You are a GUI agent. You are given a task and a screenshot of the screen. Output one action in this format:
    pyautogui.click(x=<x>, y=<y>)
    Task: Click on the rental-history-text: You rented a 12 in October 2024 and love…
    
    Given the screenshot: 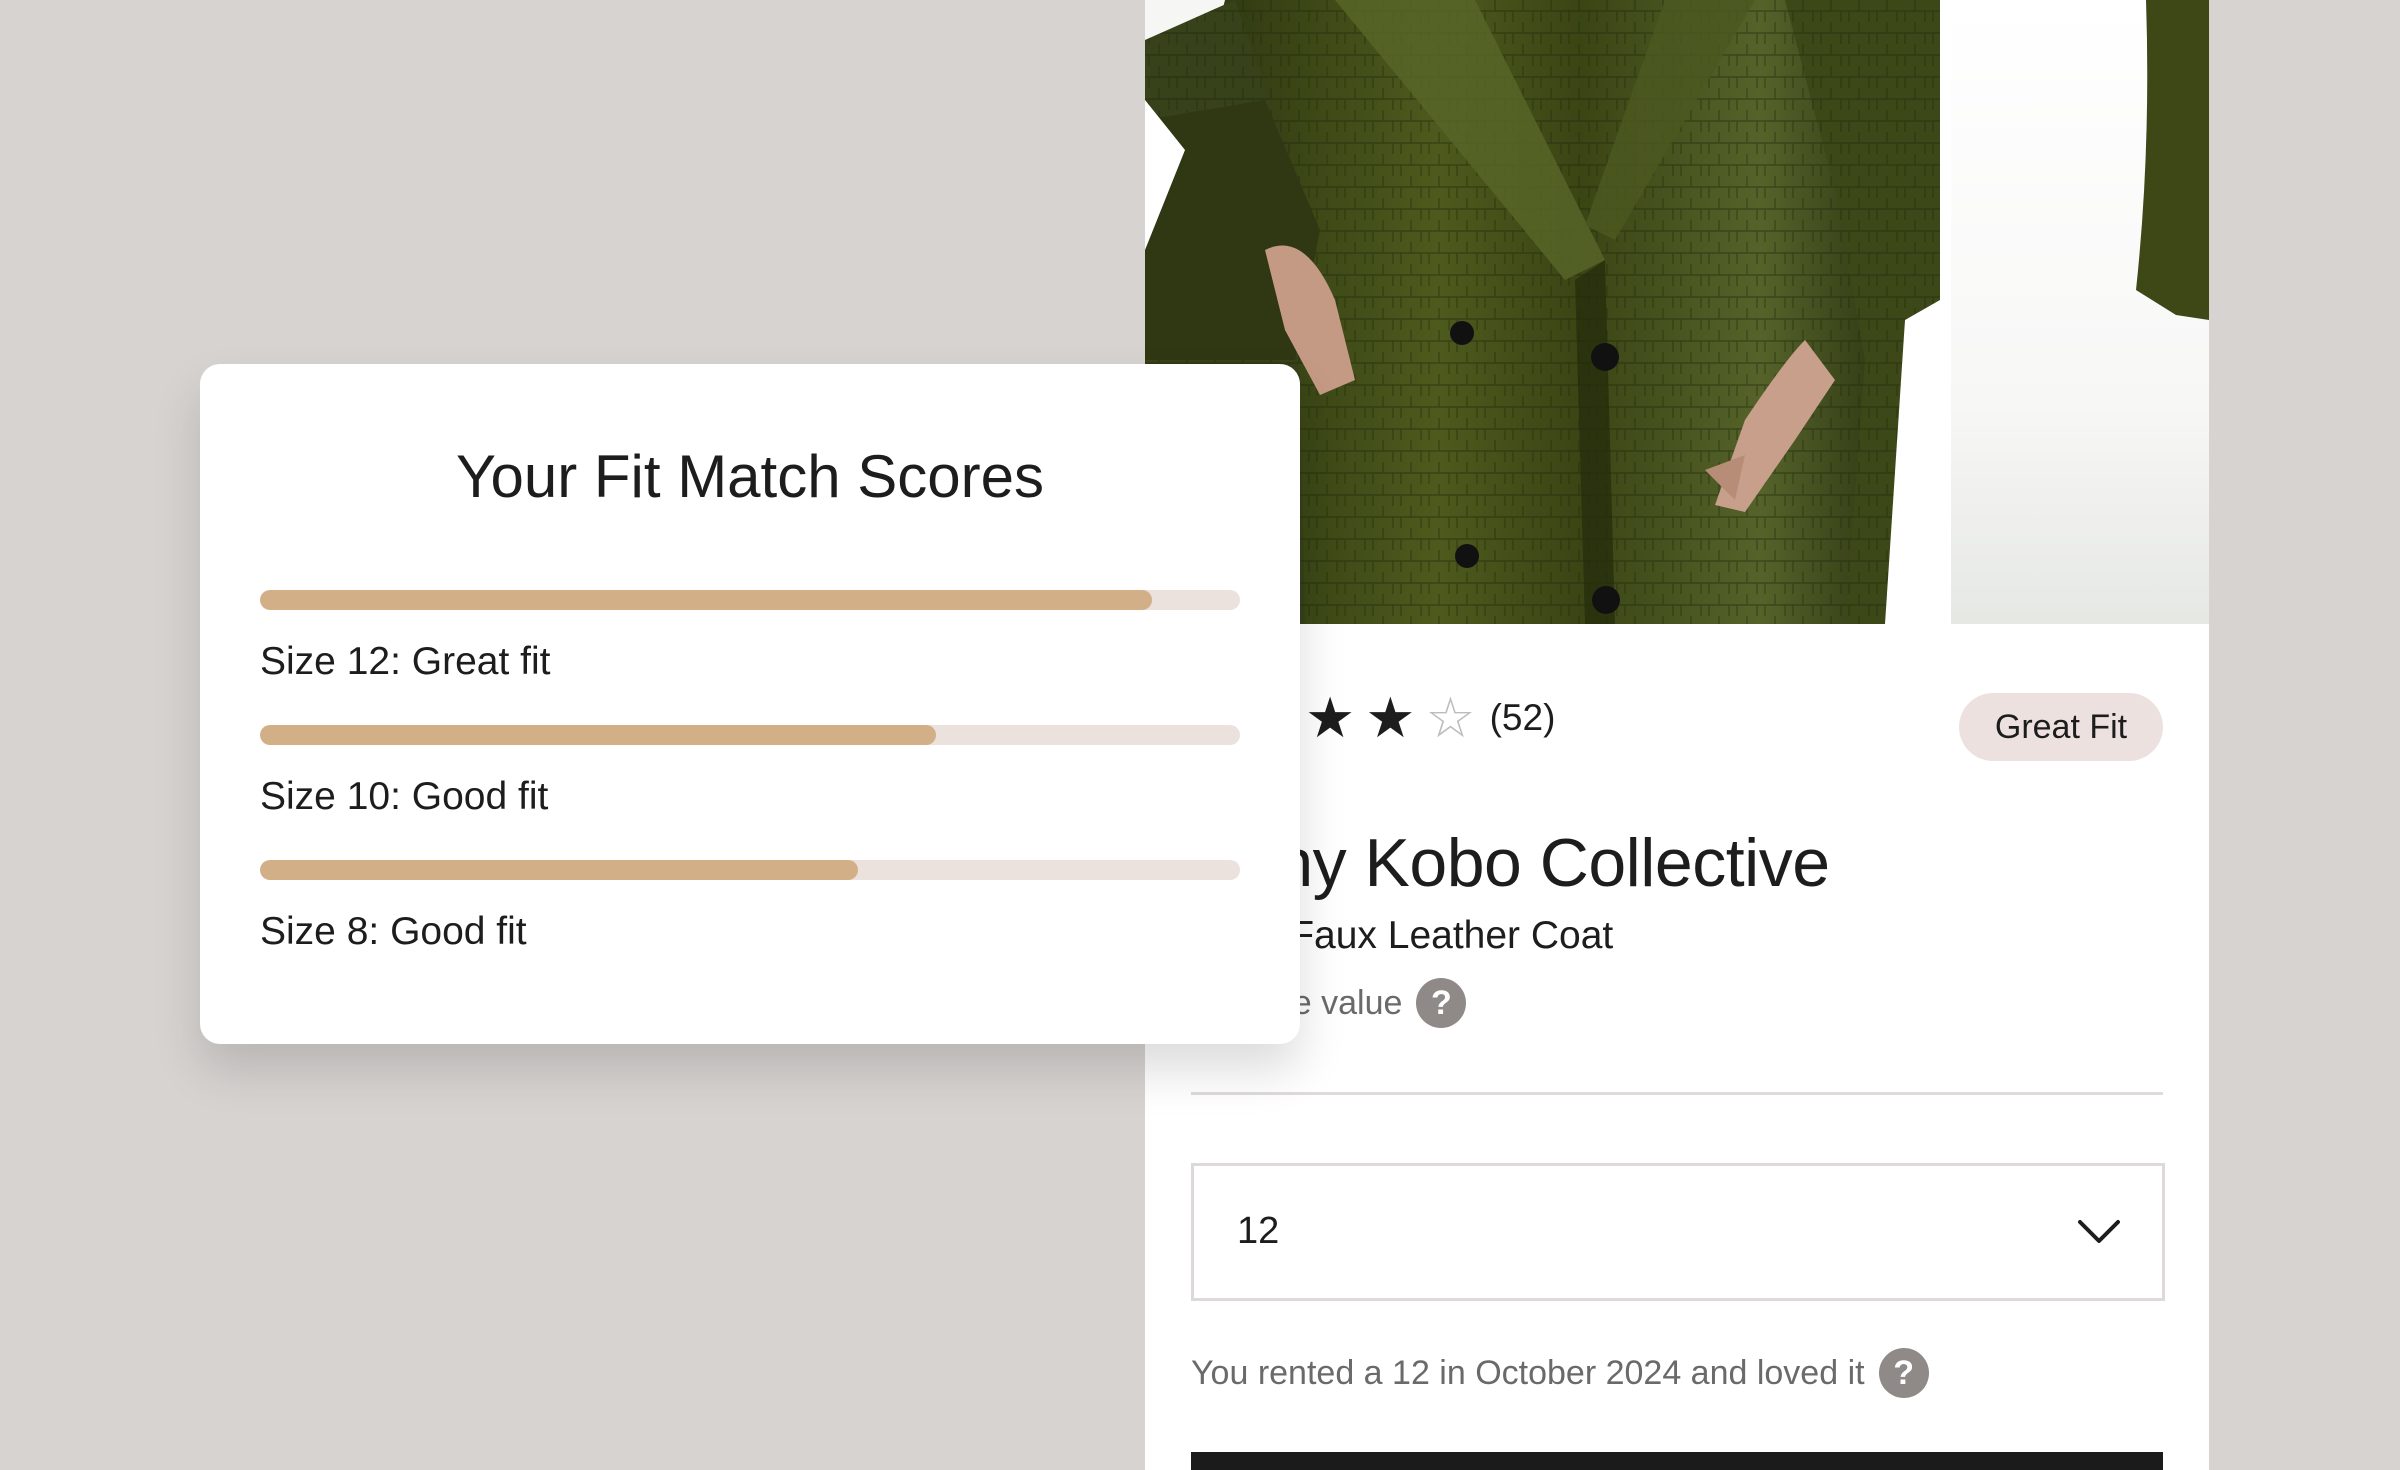 What is the action you would take?
    pyautogui.click(x=1528, y=1372)
    